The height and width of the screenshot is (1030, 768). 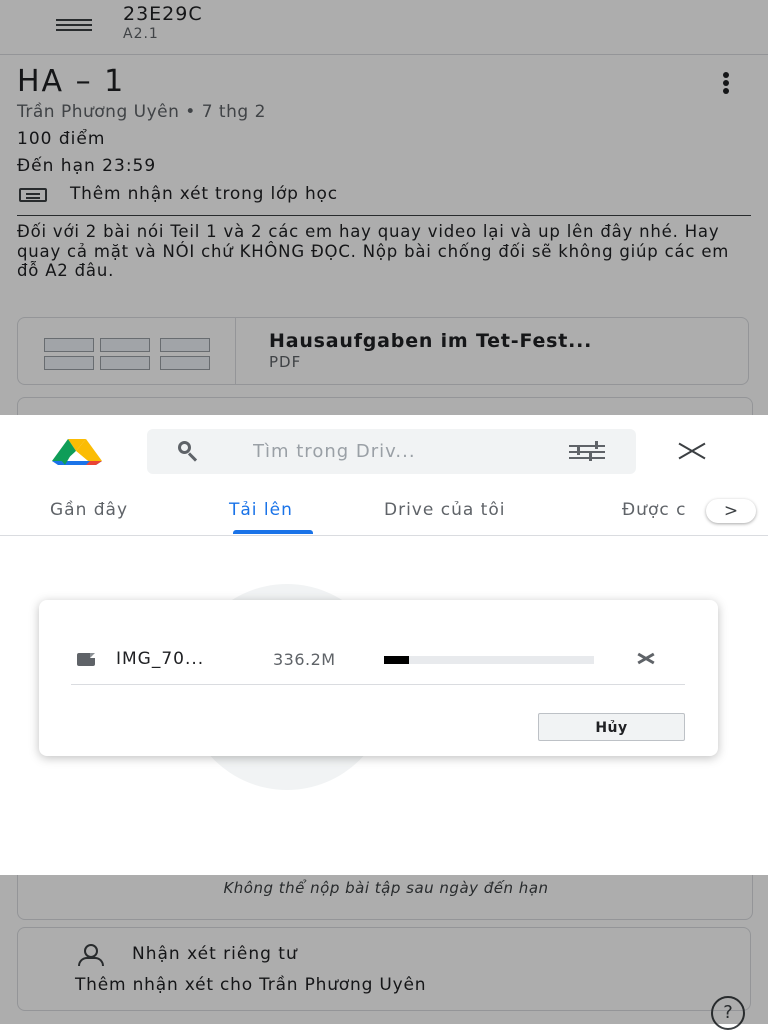 What do you see at coordinates (611, 727) in the screenshot?
I see `cancel-button: Hủy` at bounding box center [611, 727].